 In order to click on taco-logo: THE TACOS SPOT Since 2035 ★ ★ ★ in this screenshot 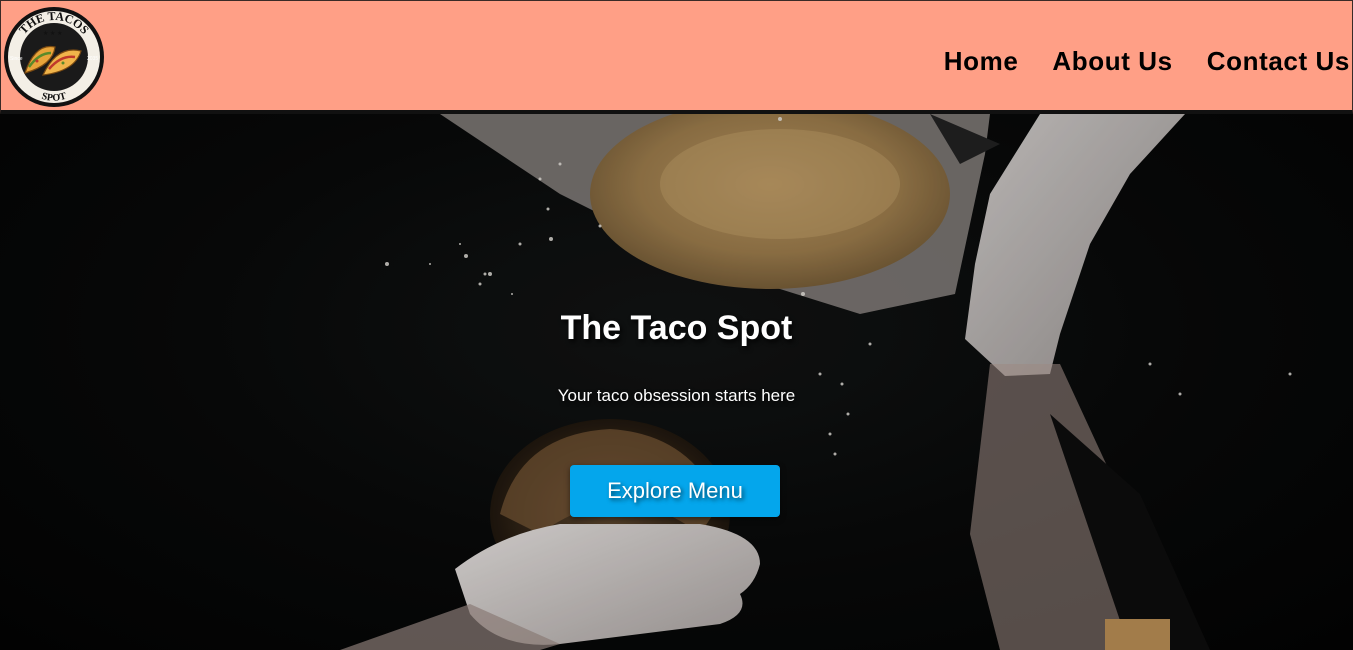, I will do `click(54, 56)`.